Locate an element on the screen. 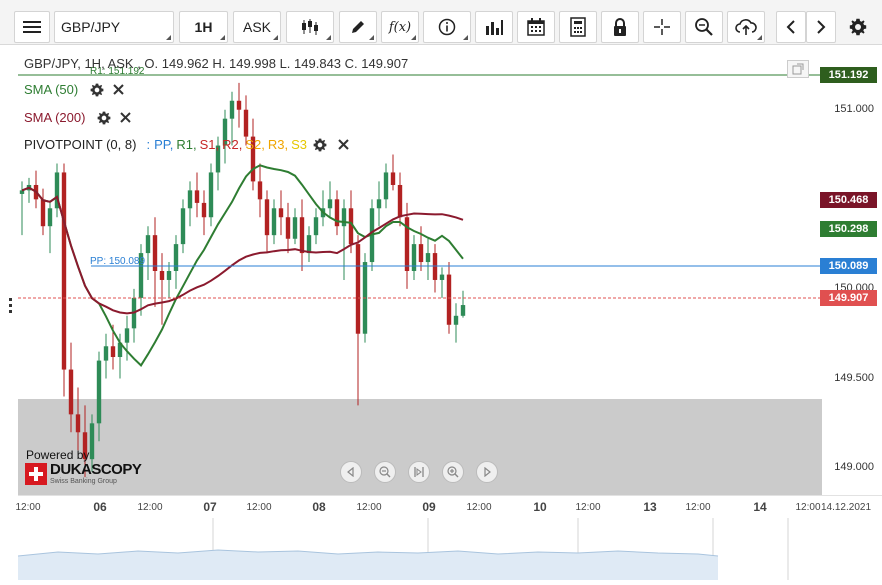 This screenshot has width=882, height=585. sma50-label: SMA (50) is located at coordinates (51, 89).